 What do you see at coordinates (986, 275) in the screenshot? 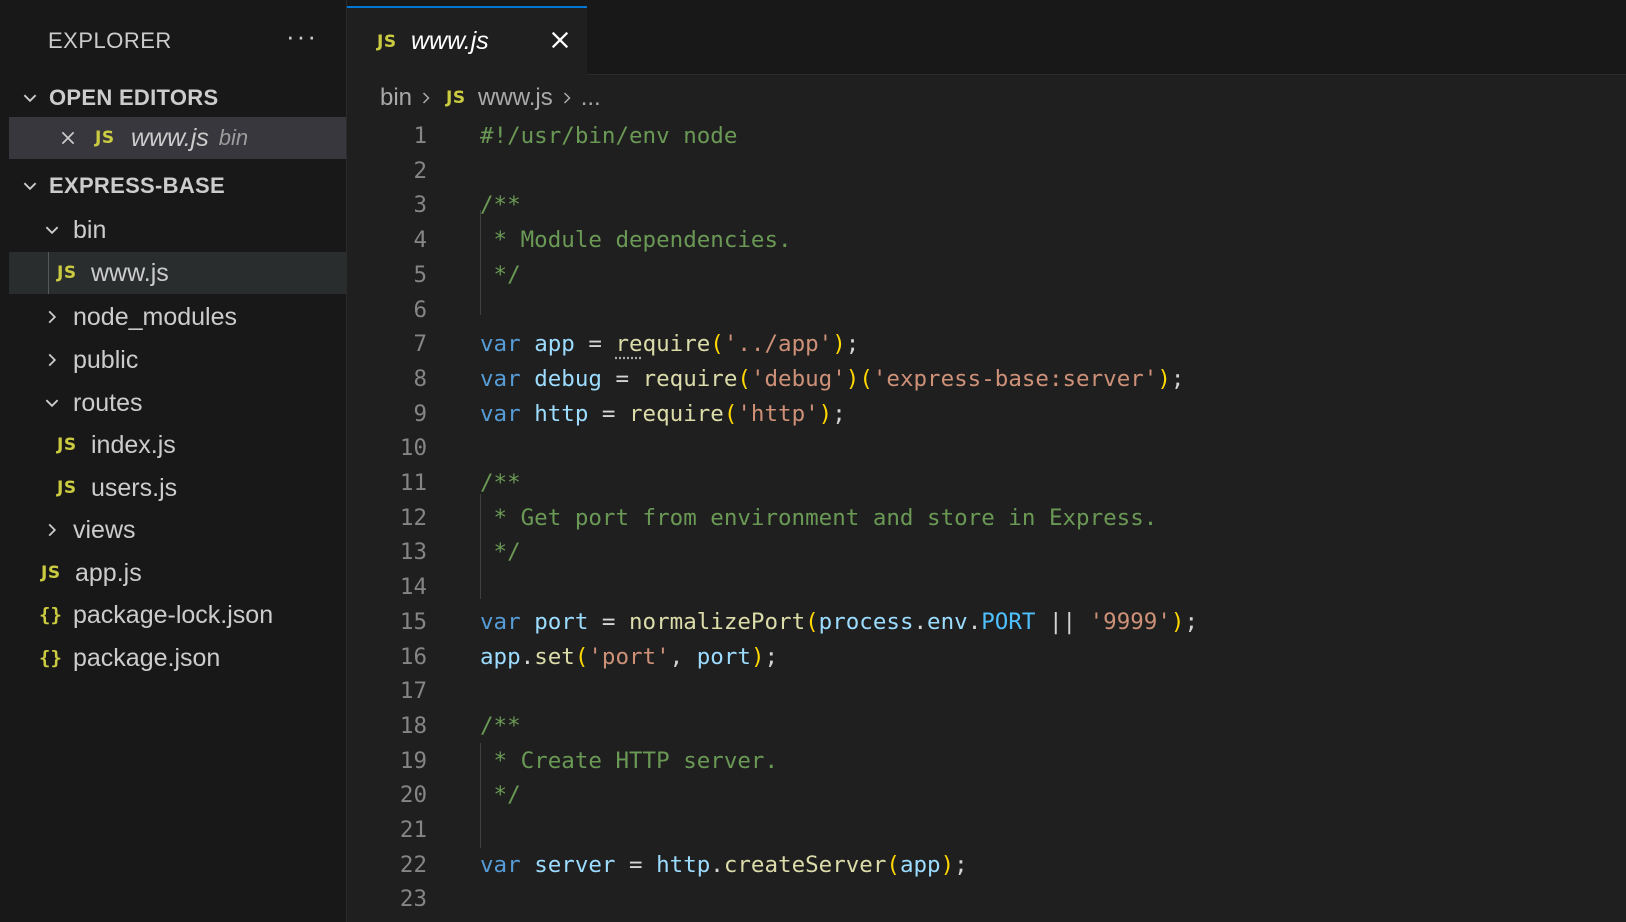
I see `code-line: 5 */` at bounding box center [986, 275].